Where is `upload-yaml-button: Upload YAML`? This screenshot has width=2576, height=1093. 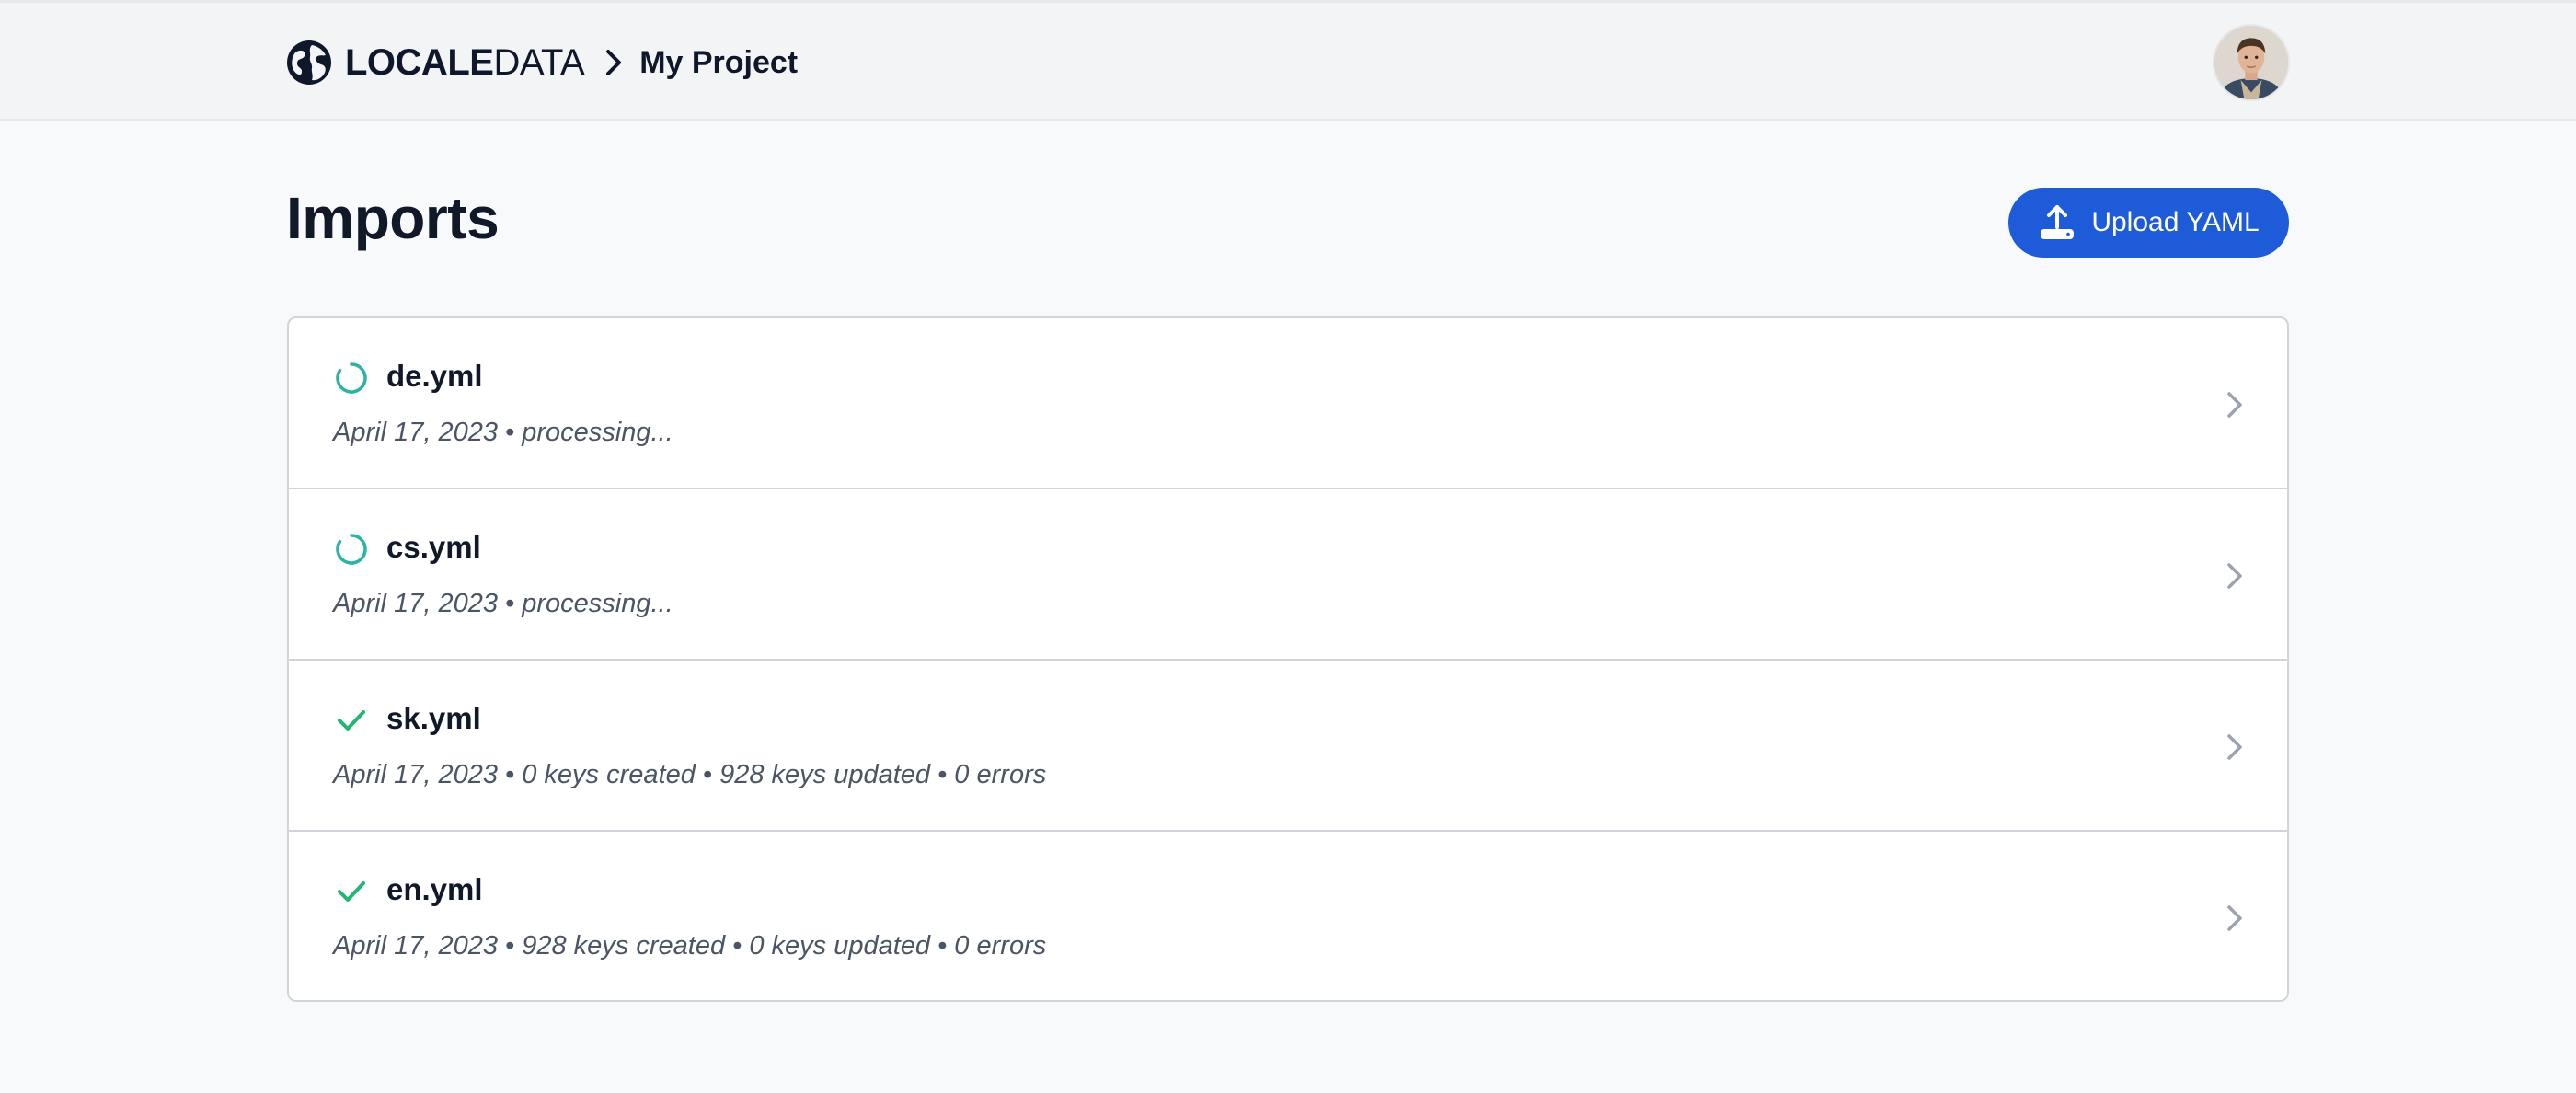
upload-yaml-button: Upload YAML is located at coordinates (2148, 223).